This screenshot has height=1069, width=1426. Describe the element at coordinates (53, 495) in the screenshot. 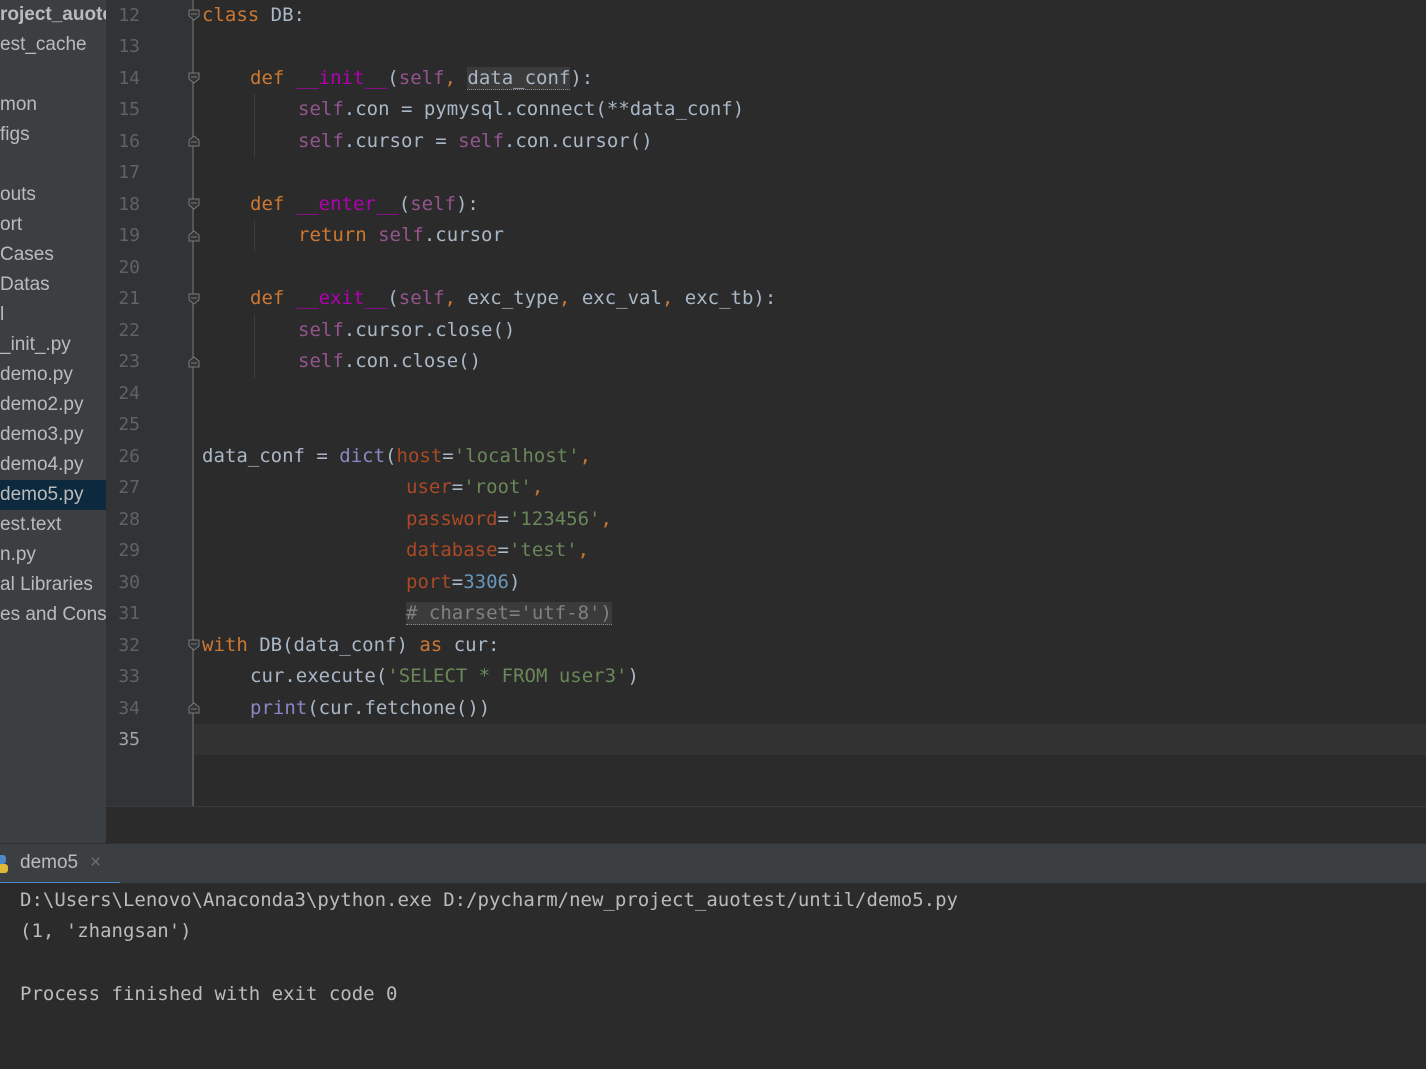

I see `tree-item-selected: demo5.py` at that location.